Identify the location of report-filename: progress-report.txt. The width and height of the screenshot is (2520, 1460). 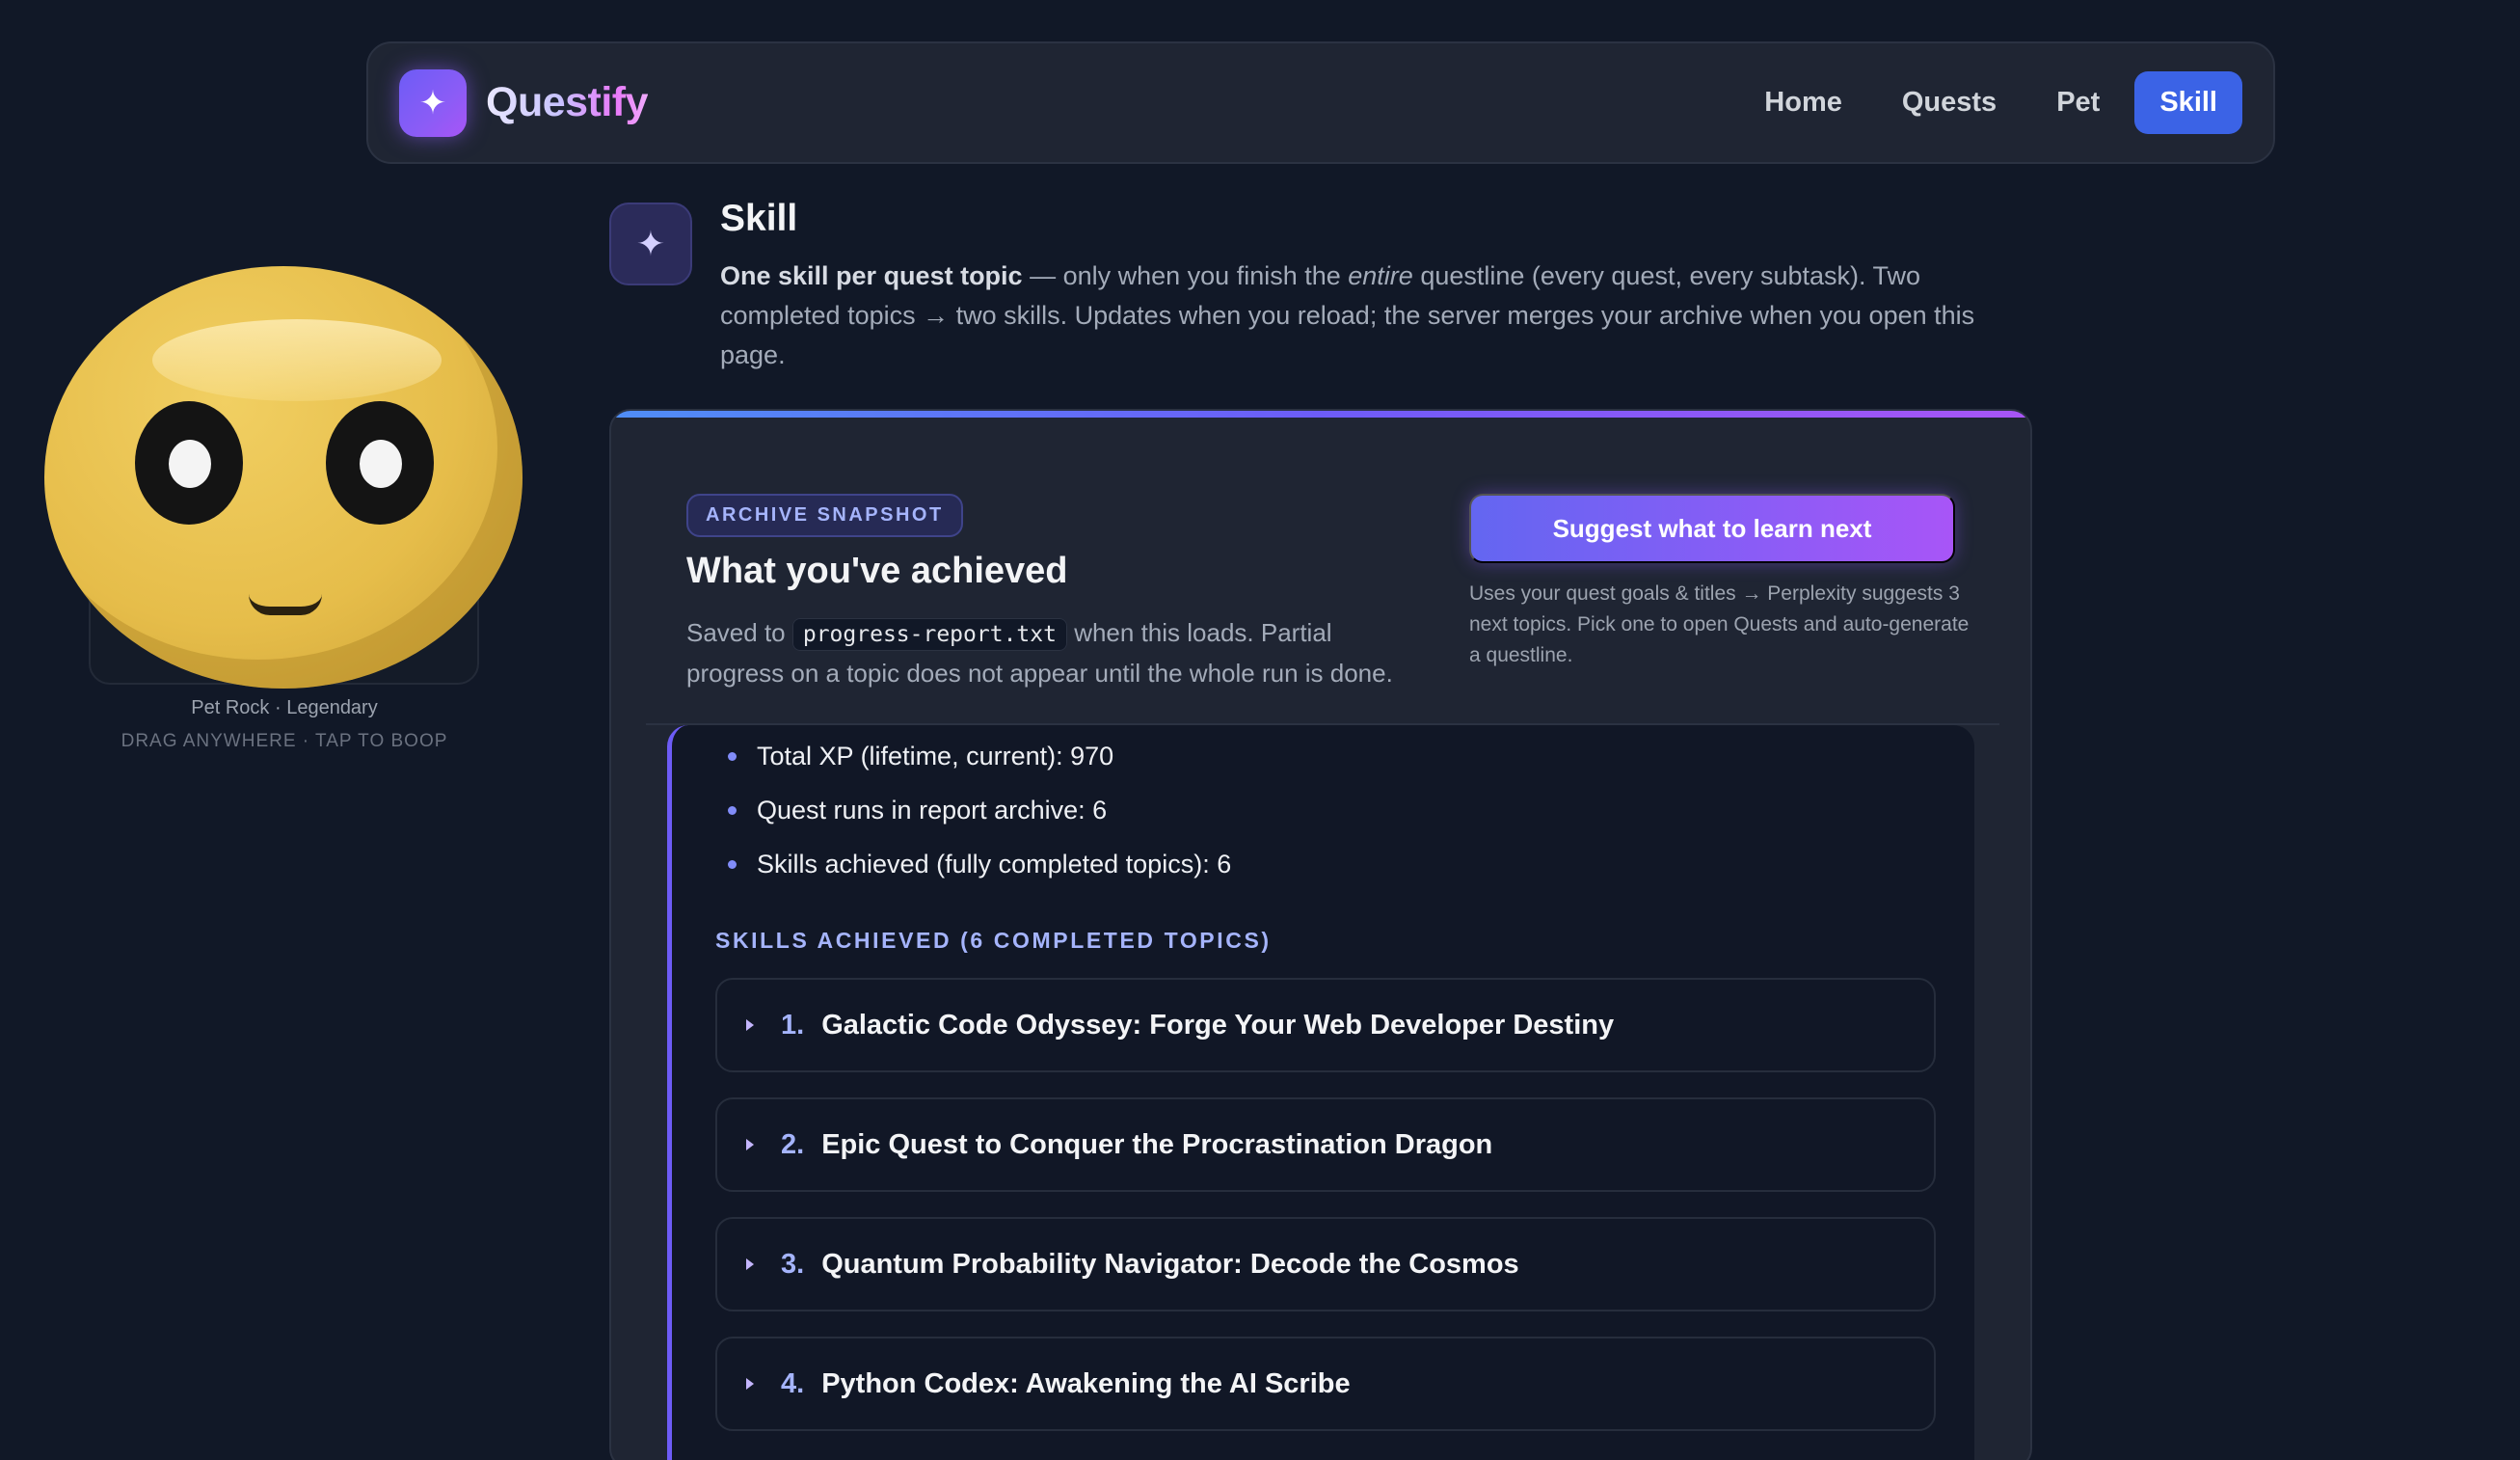
(929, 634).